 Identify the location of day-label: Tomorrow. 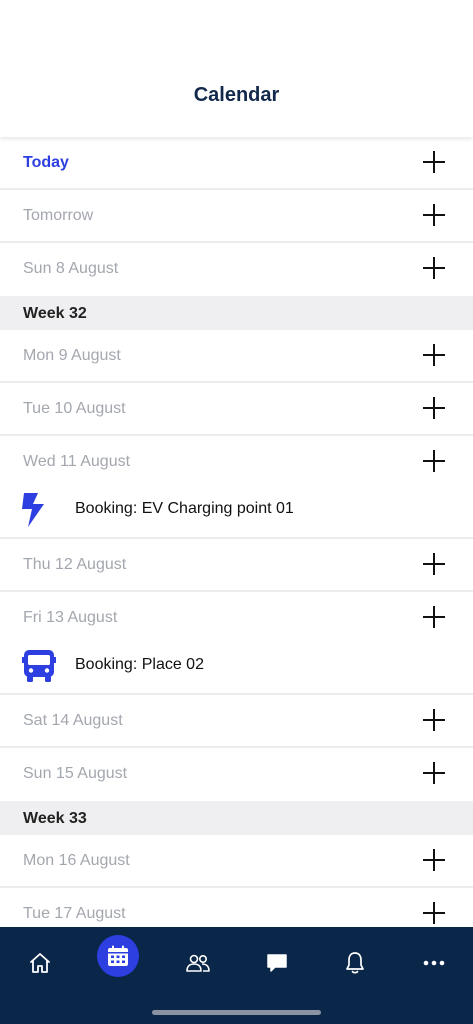
(58, 215).